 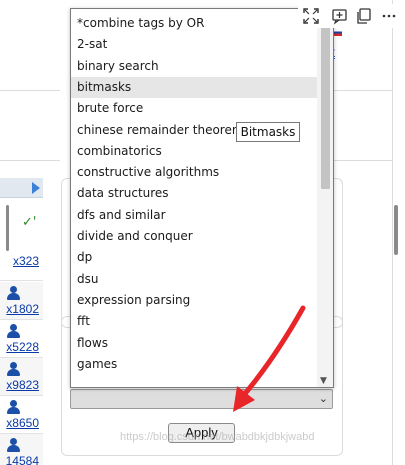 I want to click on table-row: x5228, so click(x=21, y=339).